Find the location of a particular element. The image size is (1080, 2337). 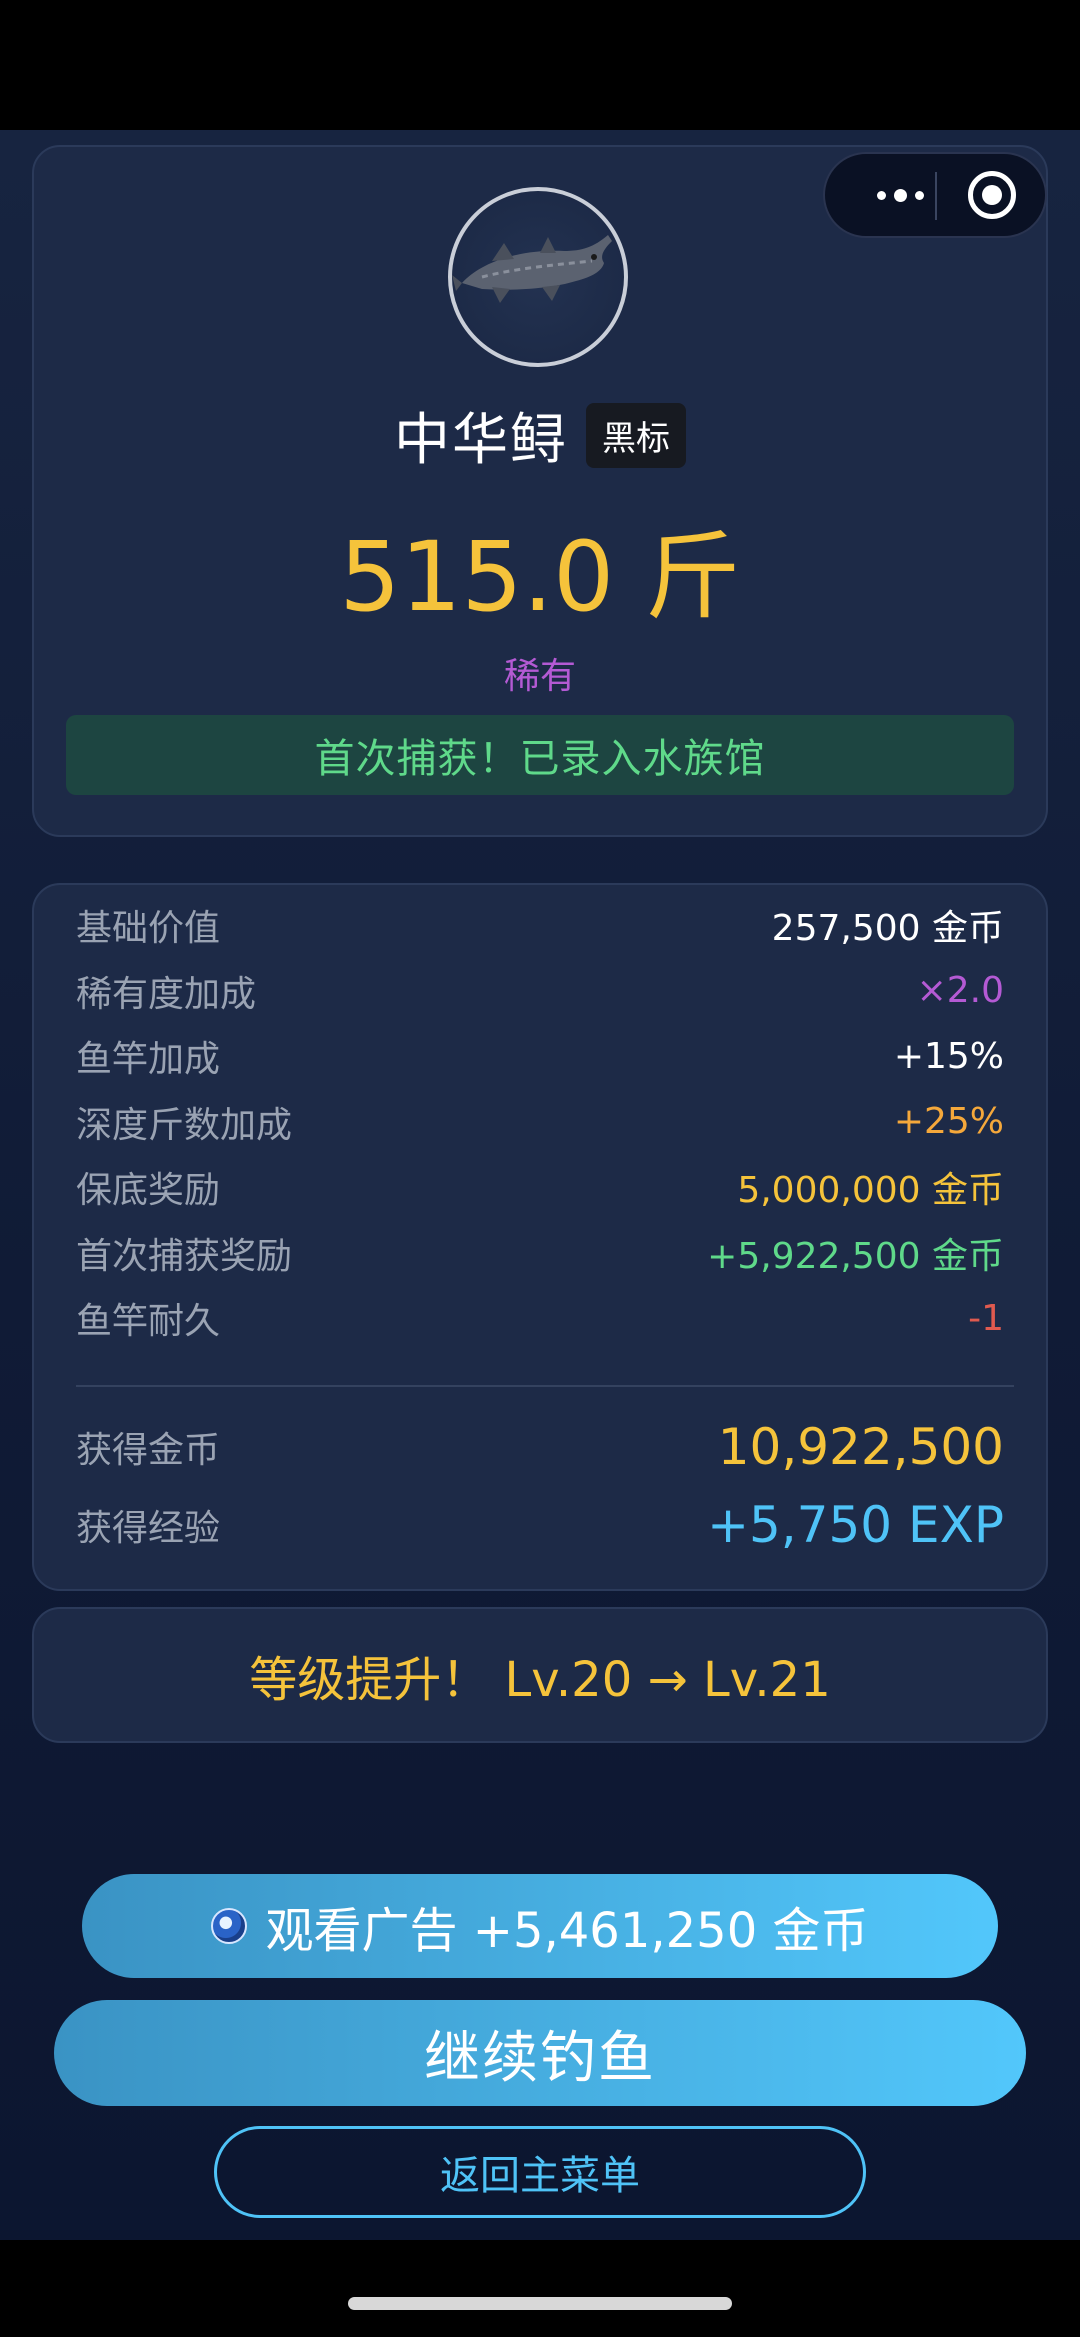

sturgeon-fish-icon is located at coordinates (538, 277).